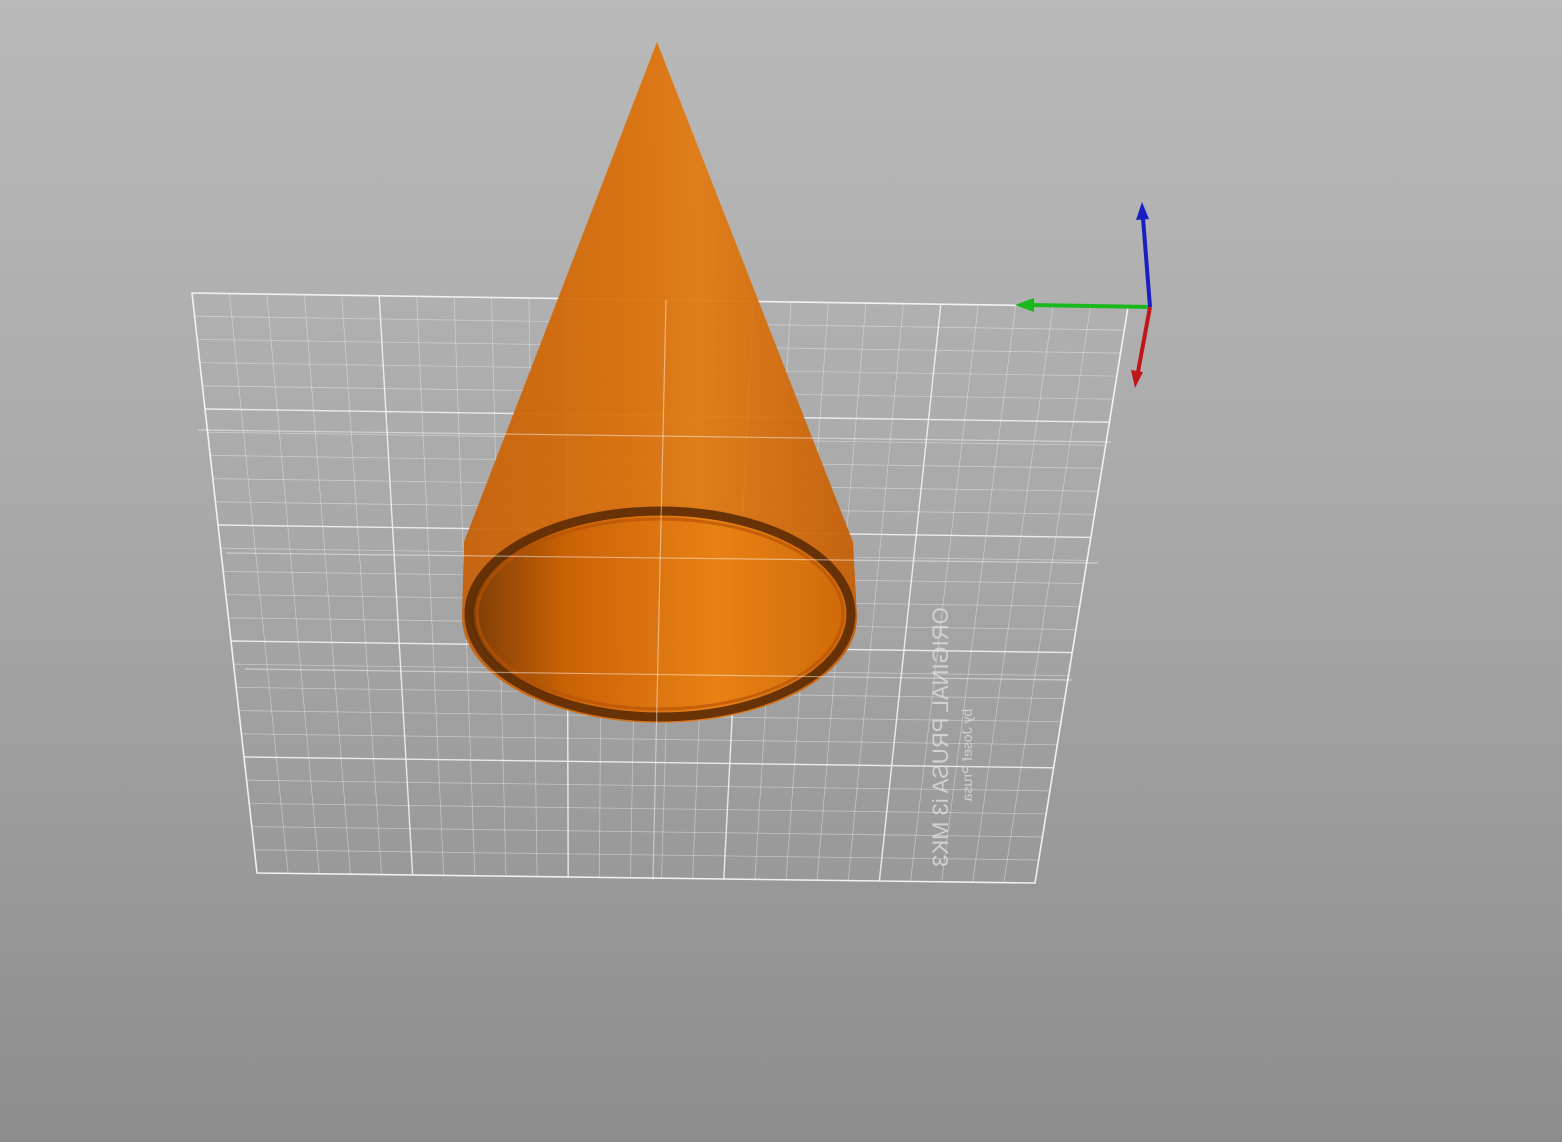 The image size is (1562, 1142). Describe the element at coordinates (1024, 305) in the screenshot. I see `y-axis-arrow` at that location.